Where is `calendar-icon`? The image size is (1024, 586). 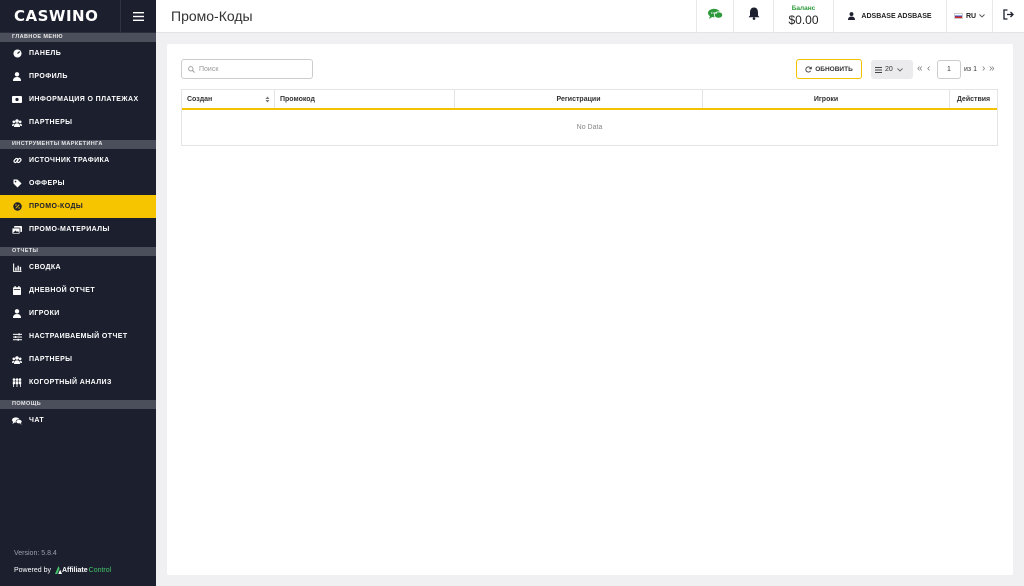
calendar-icon is located at coordinates (17, 291).